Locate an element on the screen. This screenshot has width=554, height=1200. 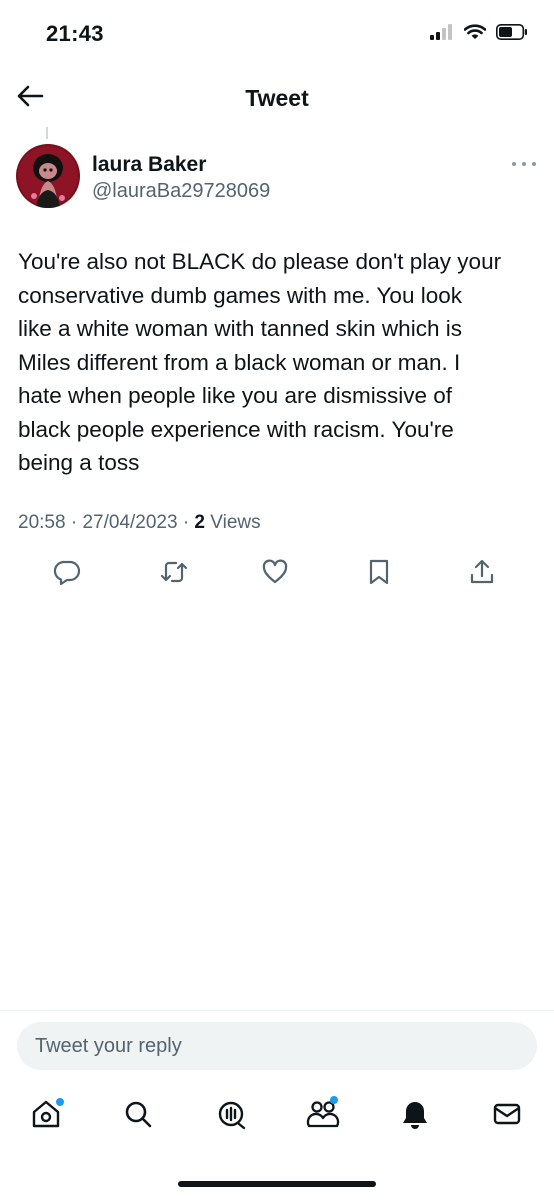
avatar is located at coordinates (48, 176).